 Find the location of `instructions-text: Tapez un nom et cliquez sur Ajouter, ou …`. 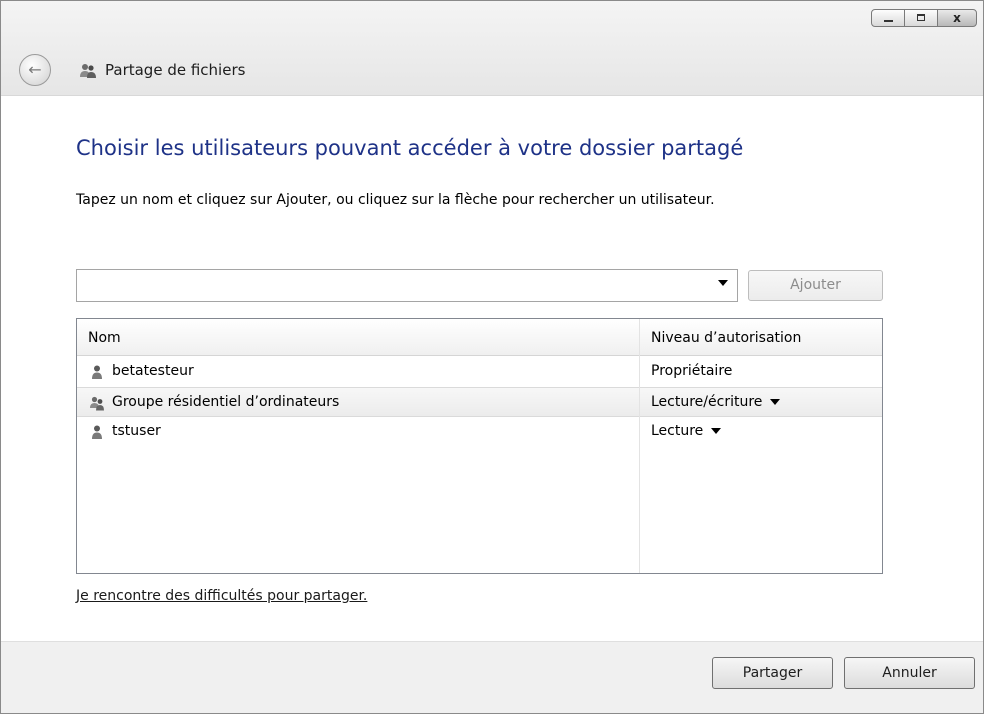

instructions-text: Tapez un nom et cliquez sur Ajouter, ou … is located at coordinates (395, 200).